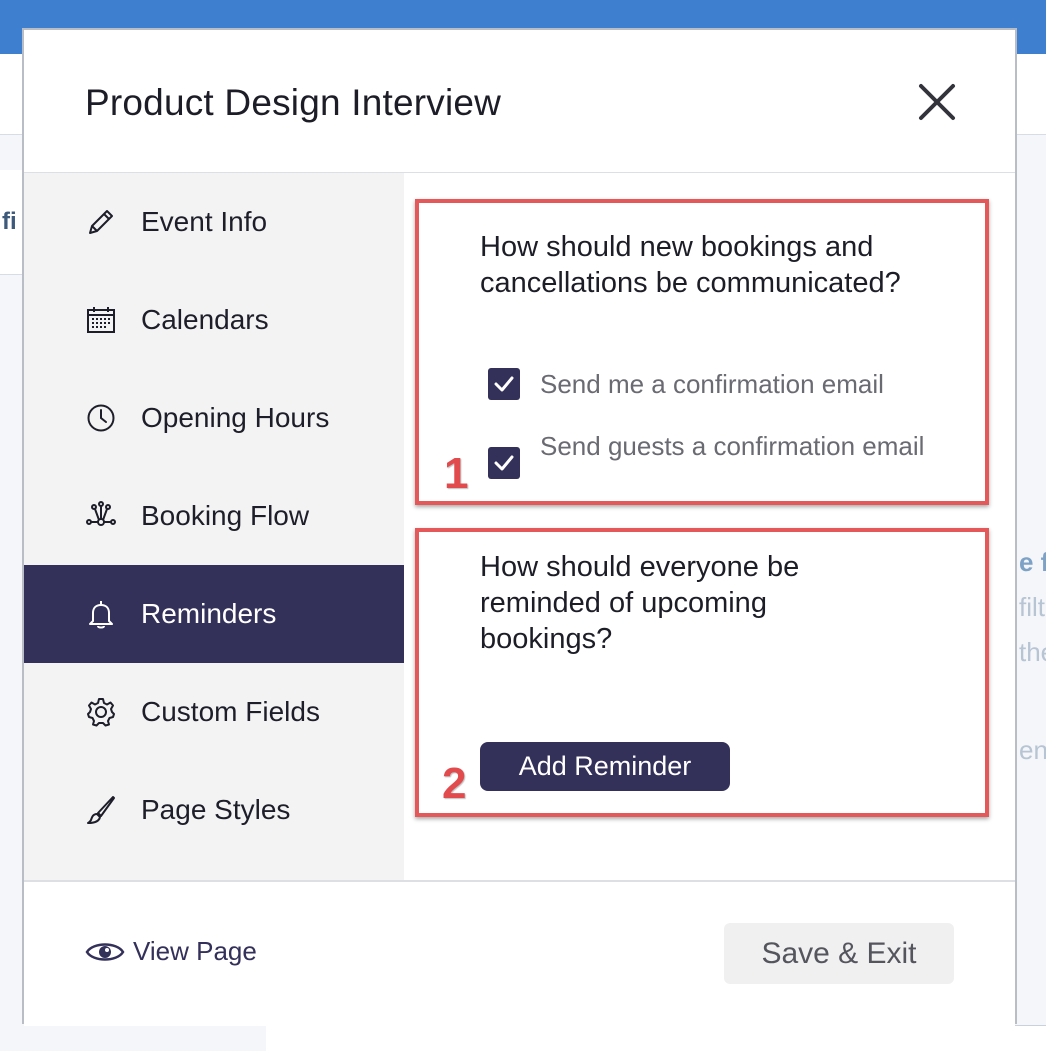 The height and width of the screenshot is (1051, 1046). Describe the element at coordinates (656, 1038) in the screenshot. I see `background-bottom-panel` at that location.